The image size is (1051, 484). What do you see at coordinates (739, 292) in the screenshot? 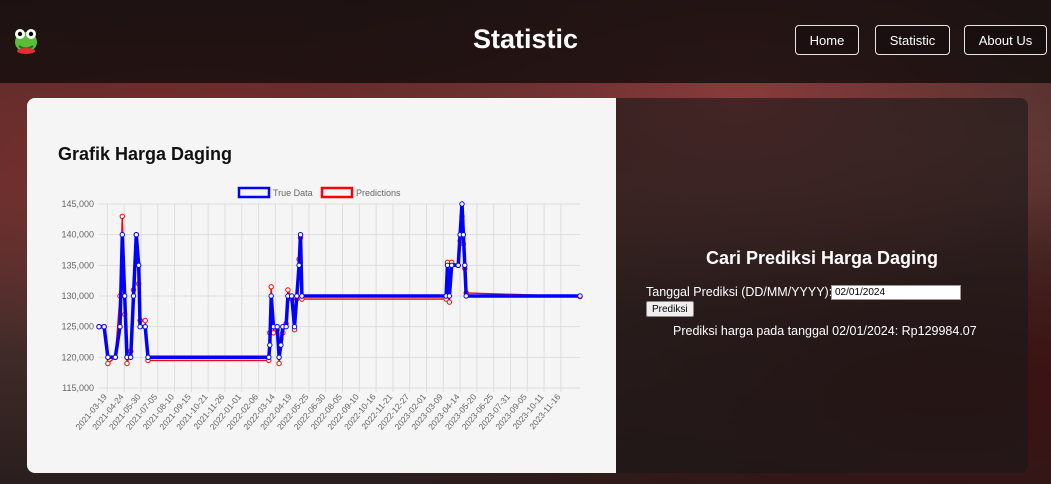
I see `date-label: Tanggal Prediksi (DD/MM/YYYY):` at bounding box center [739, 292].